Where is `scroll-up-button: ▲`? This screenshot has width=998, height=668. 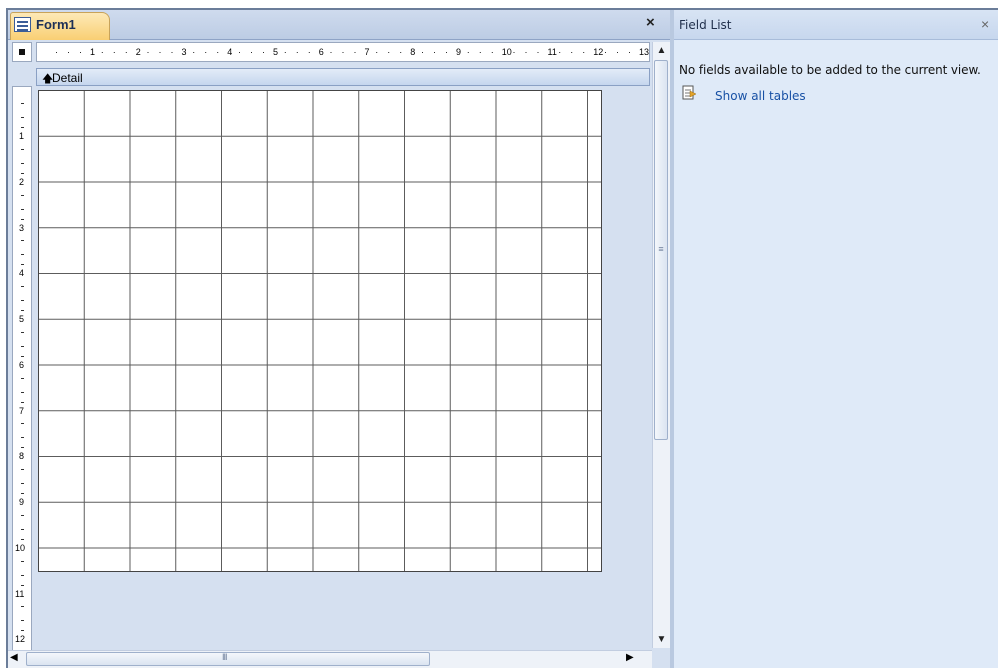
scroll-up-button: ▲ is located at coordinates (661, 50).